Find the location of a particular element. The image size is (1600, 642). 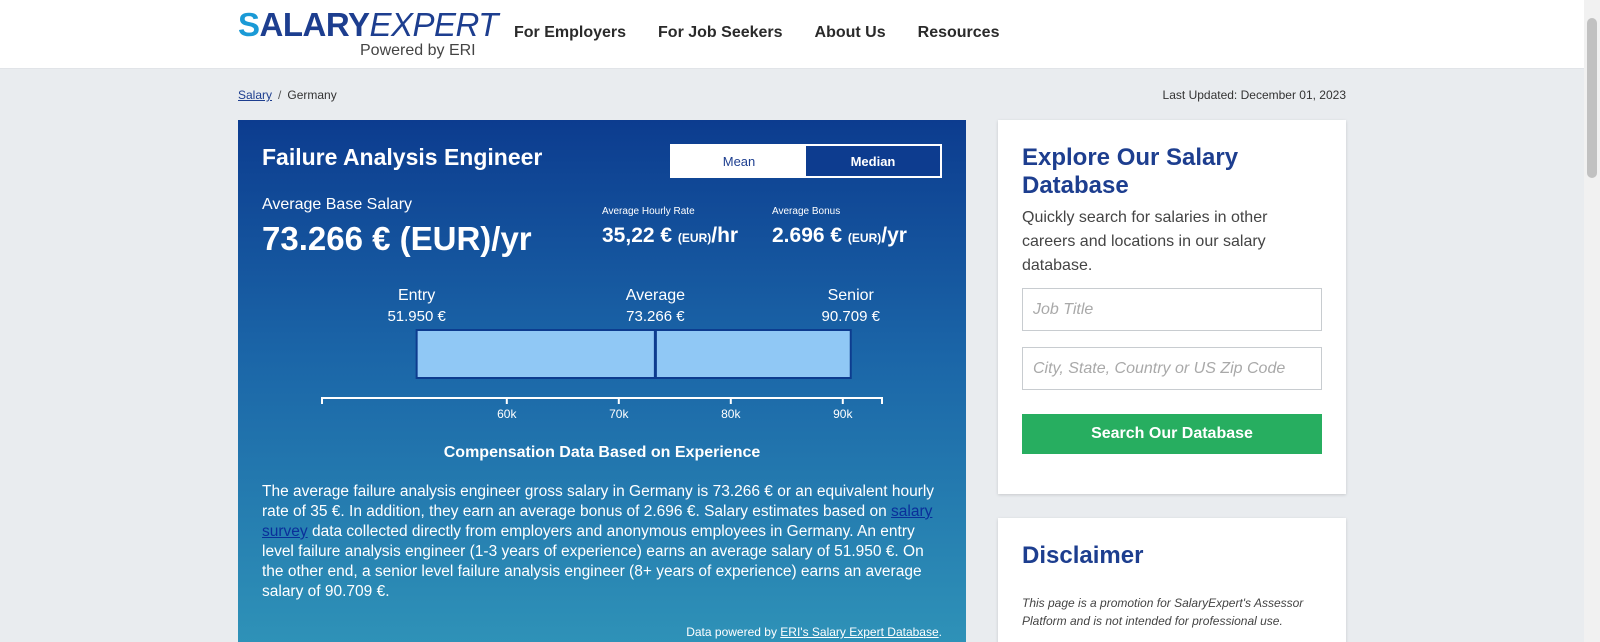

hourly-rate-value: 35,22 € (EUR)/hr is located at coordinates (670, 236).